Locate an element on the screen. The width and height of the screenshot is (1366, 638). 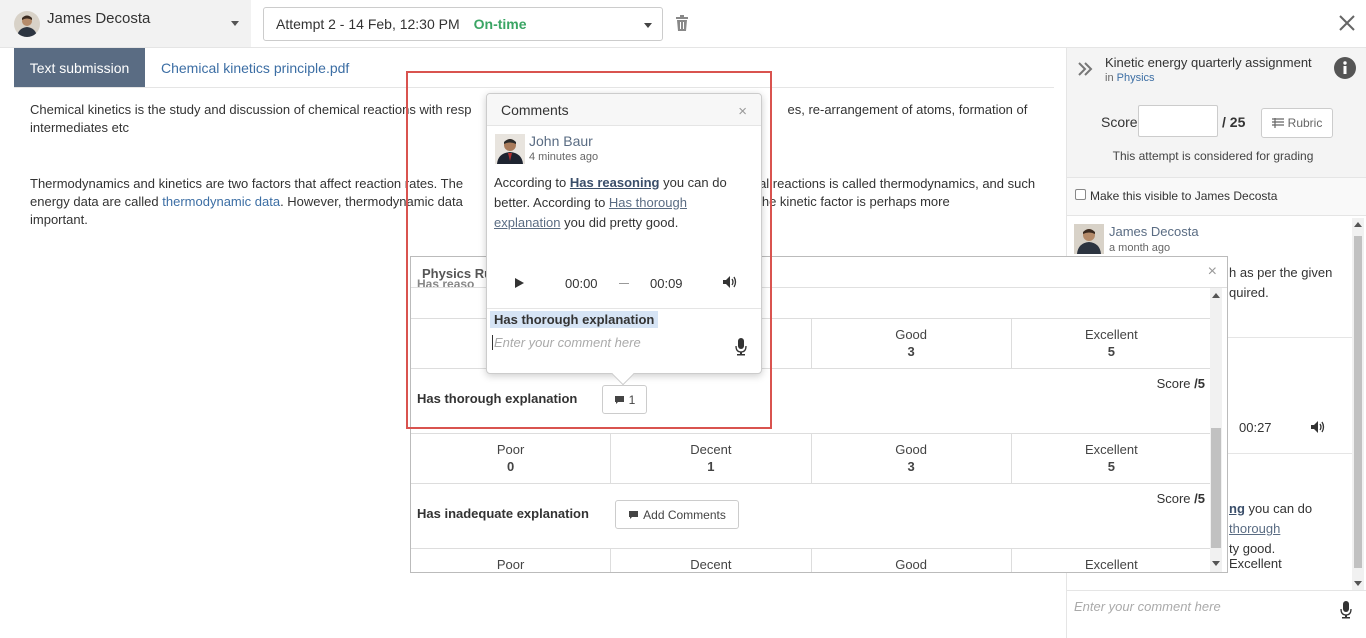
thermodynamic-data-link: thermodynamic data is located at coordinates (221, 201).